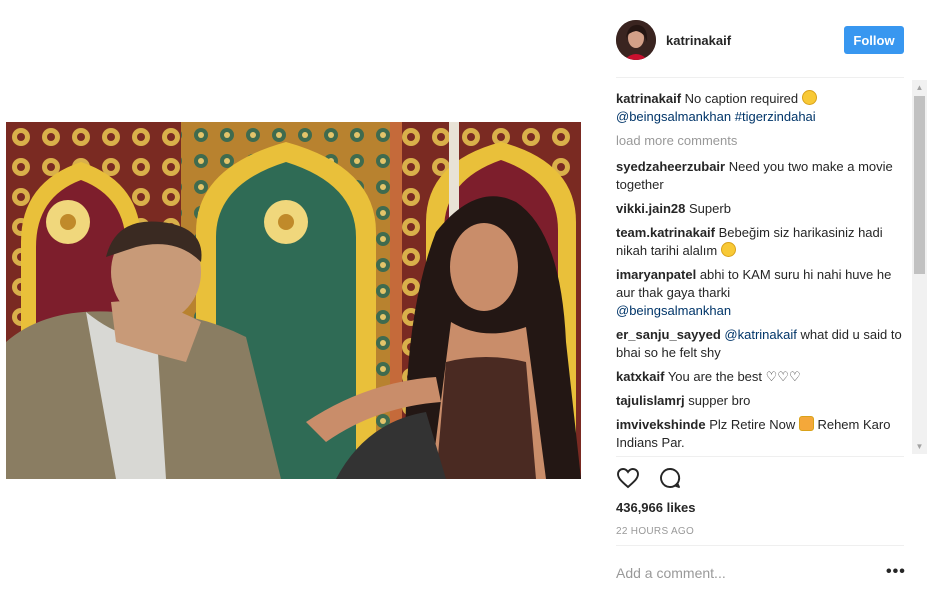 This screenshot has height=597, width=927. I want to click on comment-mention: @beingsalmankhan, so click(673, 310).